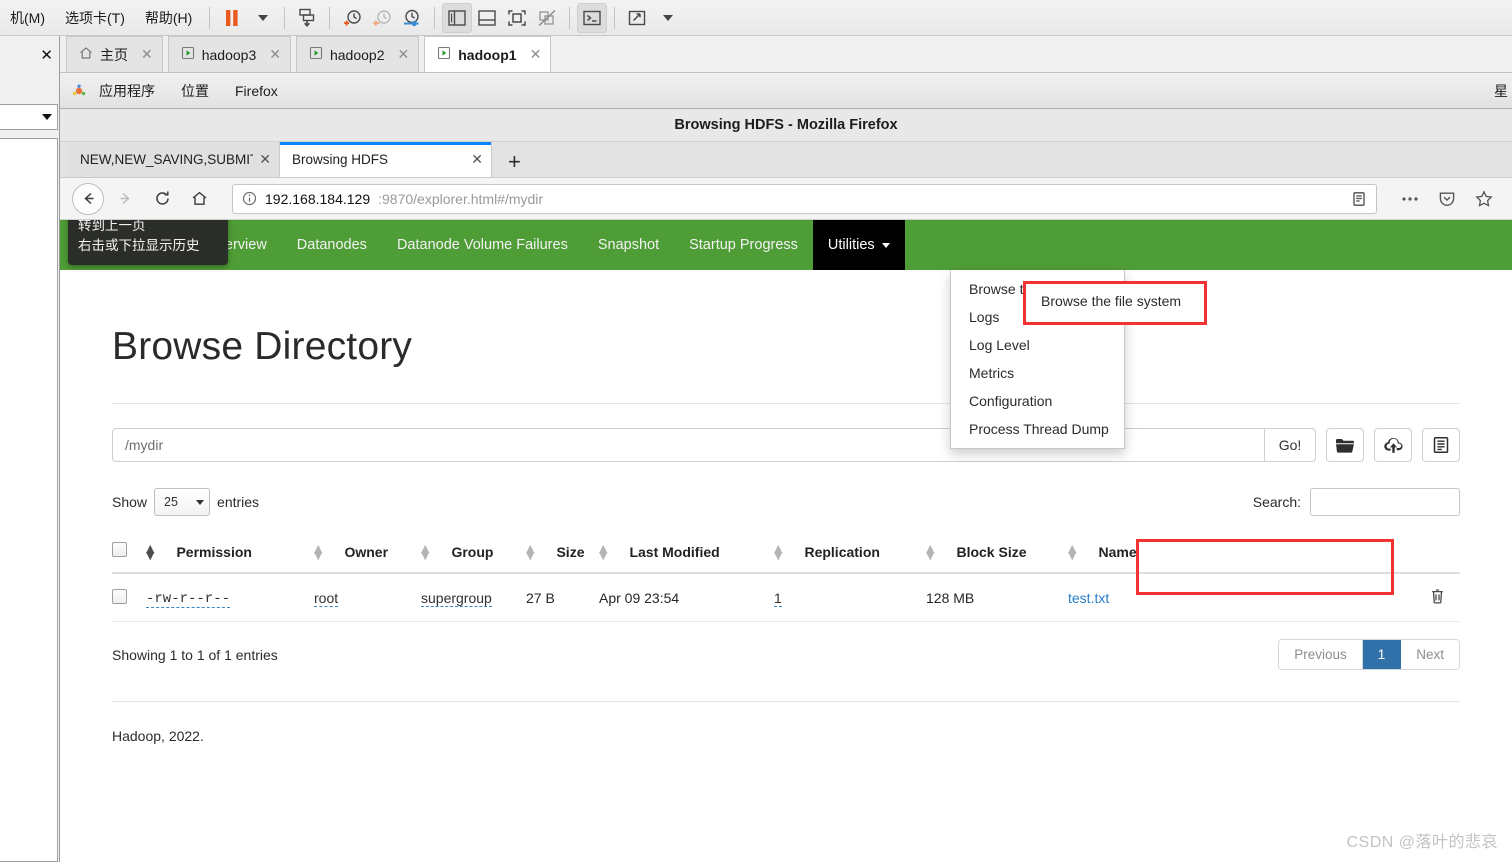 The height and width of the screenshot is (862, 1512). I want to click on expand-caret-down-icon, so click(667, 18).